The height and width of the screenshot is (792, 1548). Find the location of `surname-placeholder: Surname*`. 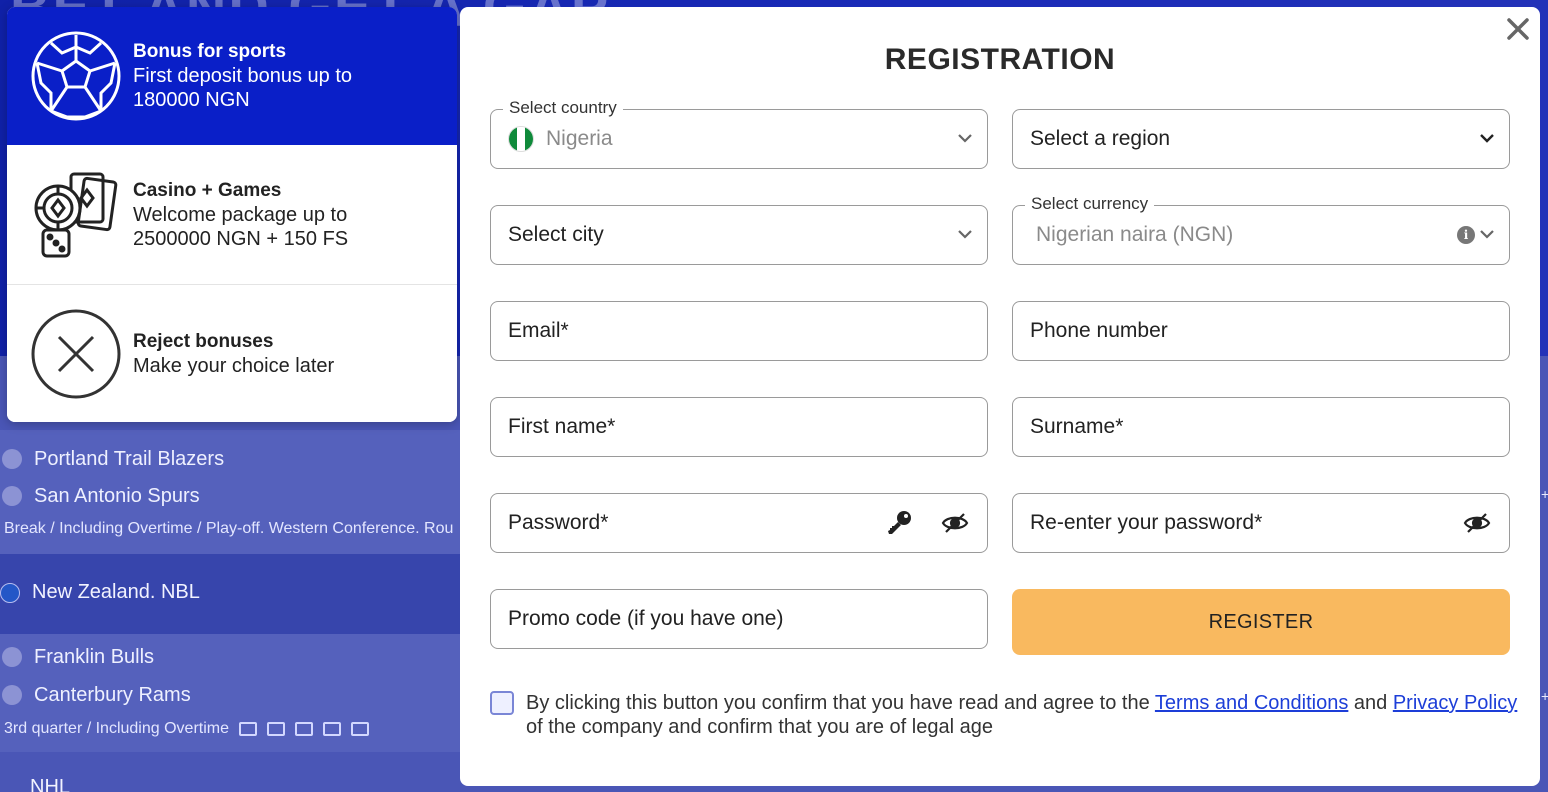

surname-placeholder: Surname* is located at coordinates (1077, 426).